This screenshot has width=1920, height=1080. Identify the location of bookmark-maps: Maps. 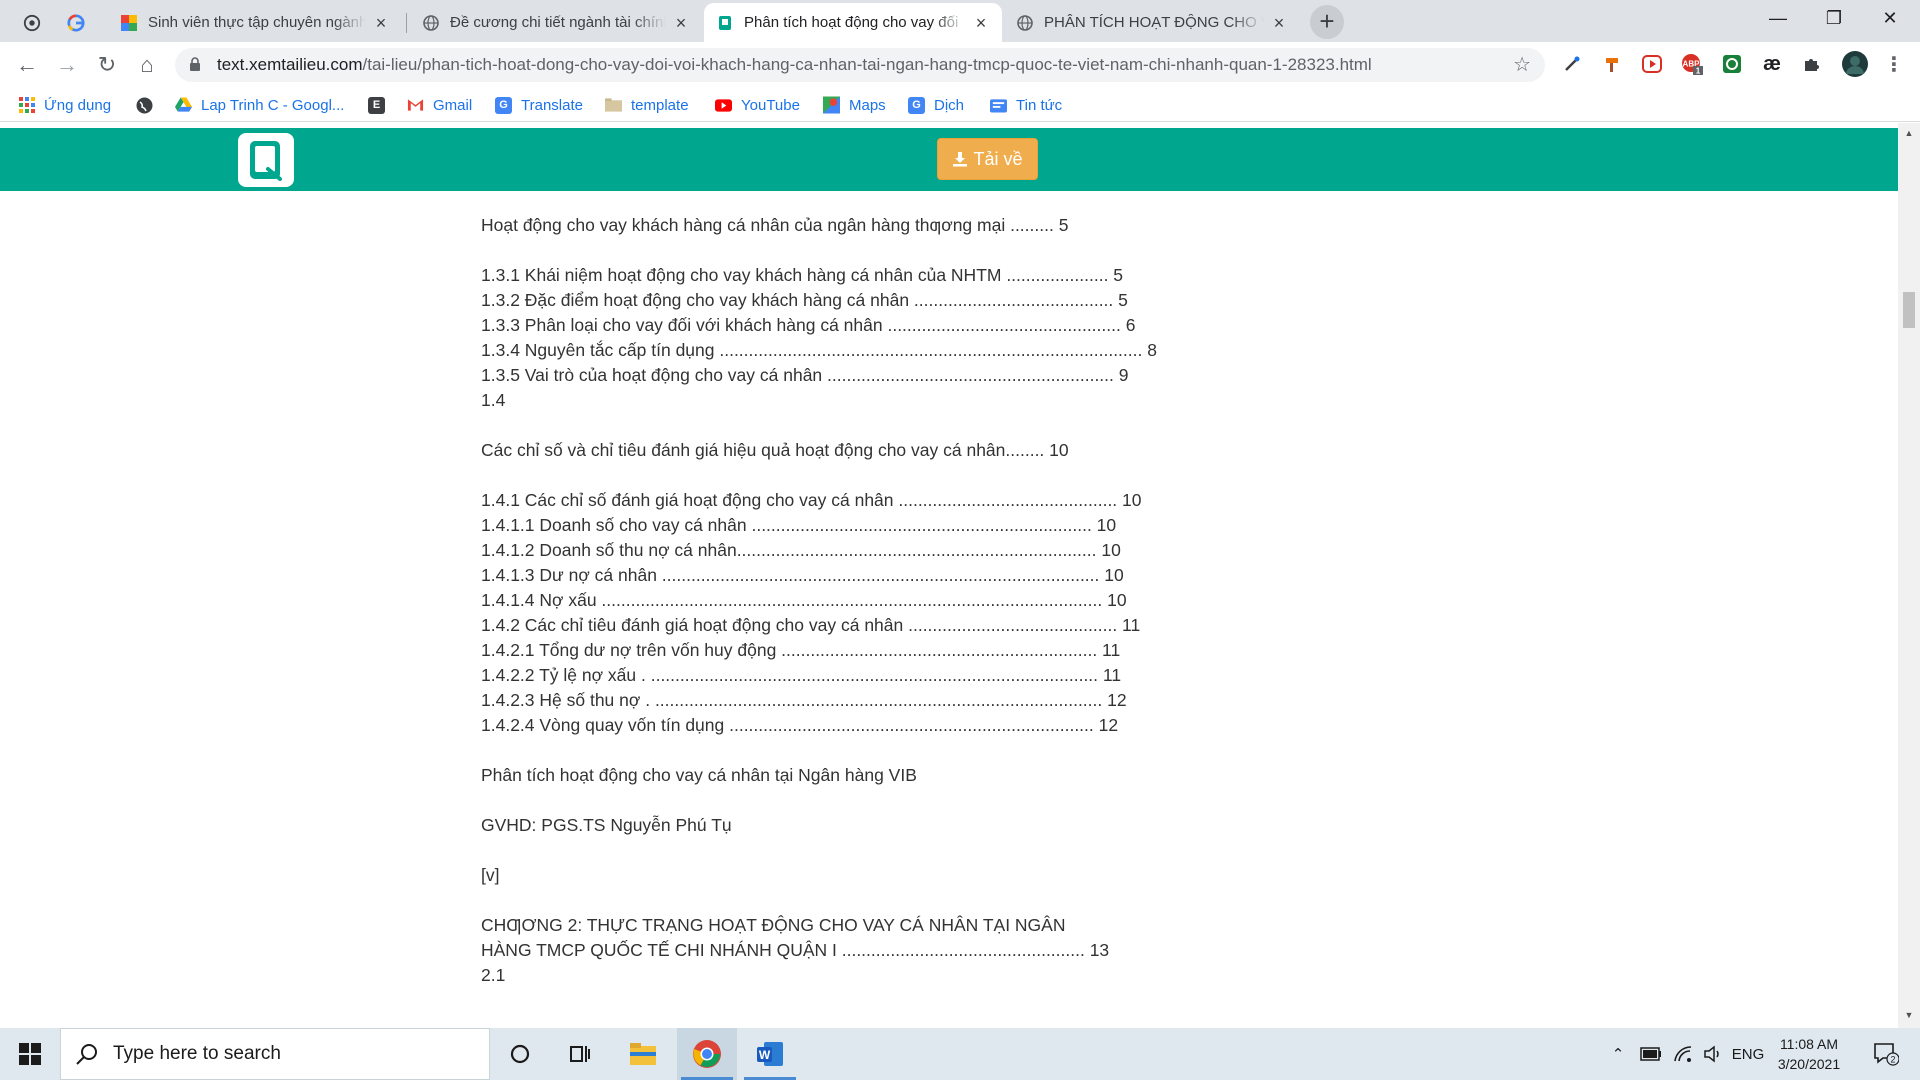
(854, 105).